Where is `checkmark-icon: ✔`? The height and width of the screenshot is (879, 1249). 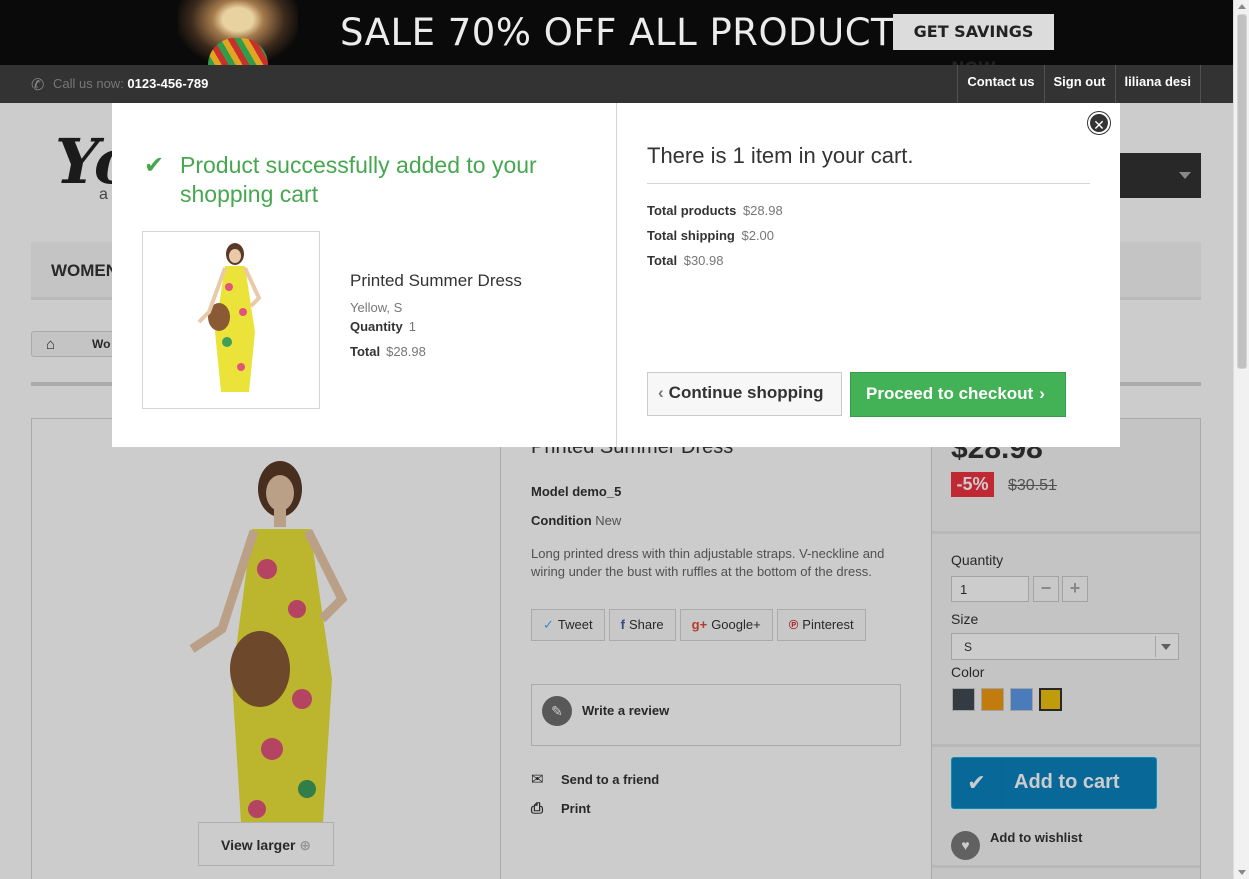 checkmark-icon: ✔ is located at coordinates (154, 165).